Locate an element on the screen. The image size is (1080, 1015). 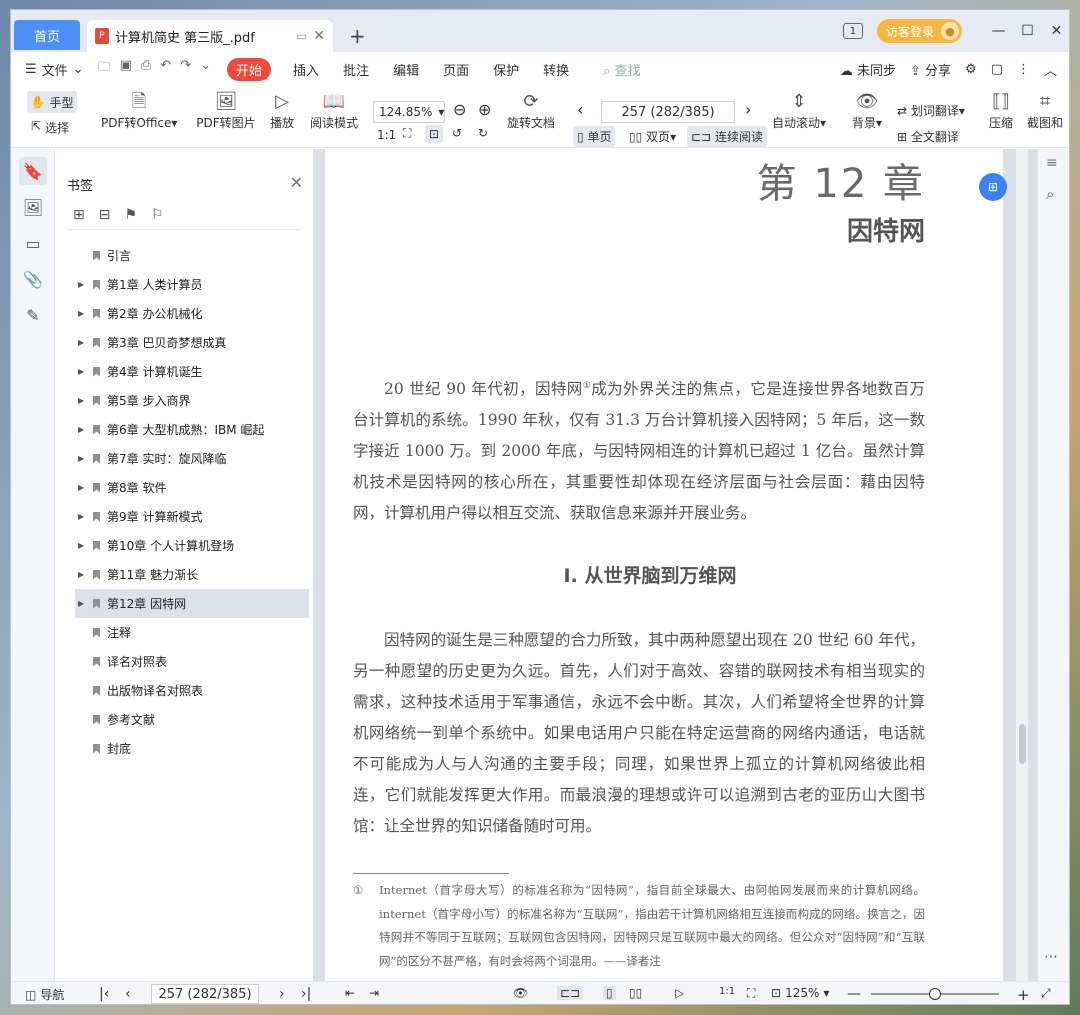
thumbnail-icon: 🖼 is located at coordinates (33, 207).